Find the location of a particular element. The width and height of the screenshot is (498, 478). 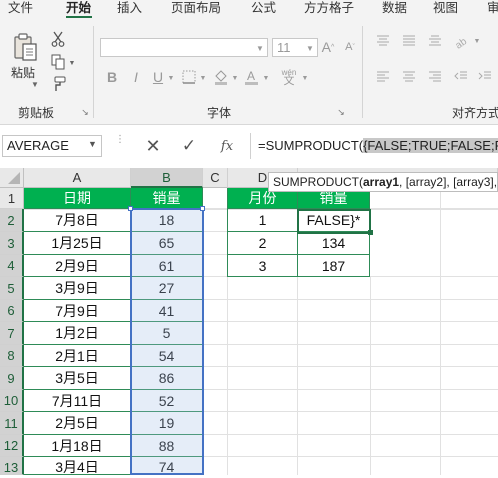

table1-sales-cell: 52 is located at coordinates (167, 401).